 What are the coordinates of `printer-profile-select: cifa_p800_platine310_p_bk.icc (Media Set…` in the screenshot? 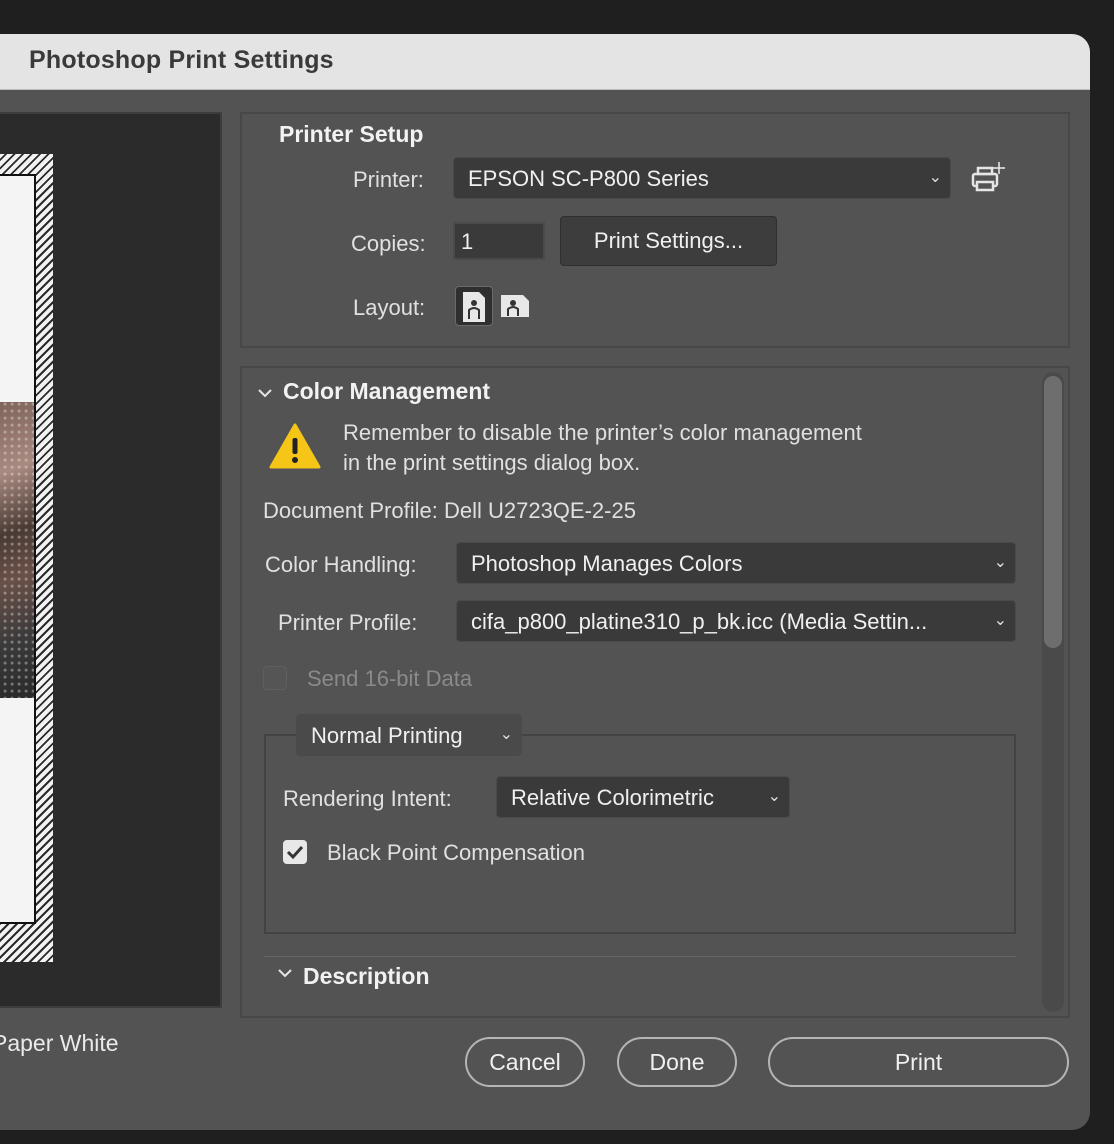 It's located at (736, 621).